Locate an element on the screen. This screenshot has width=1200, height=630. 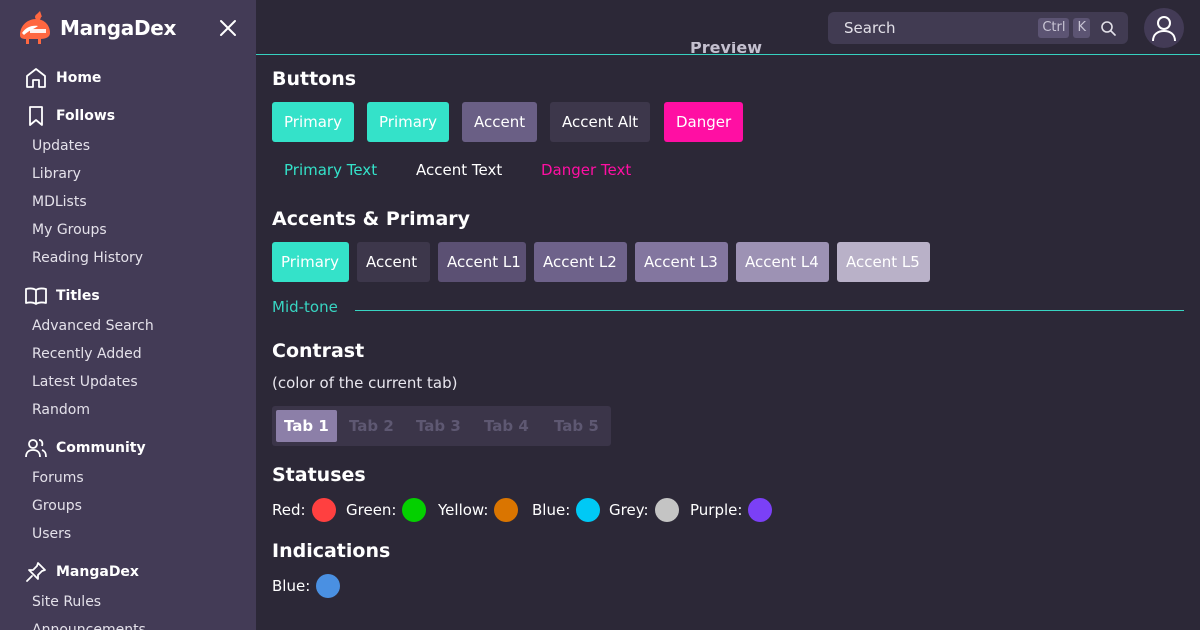
status-purple: Purple: is located at coordinates (731, 510).